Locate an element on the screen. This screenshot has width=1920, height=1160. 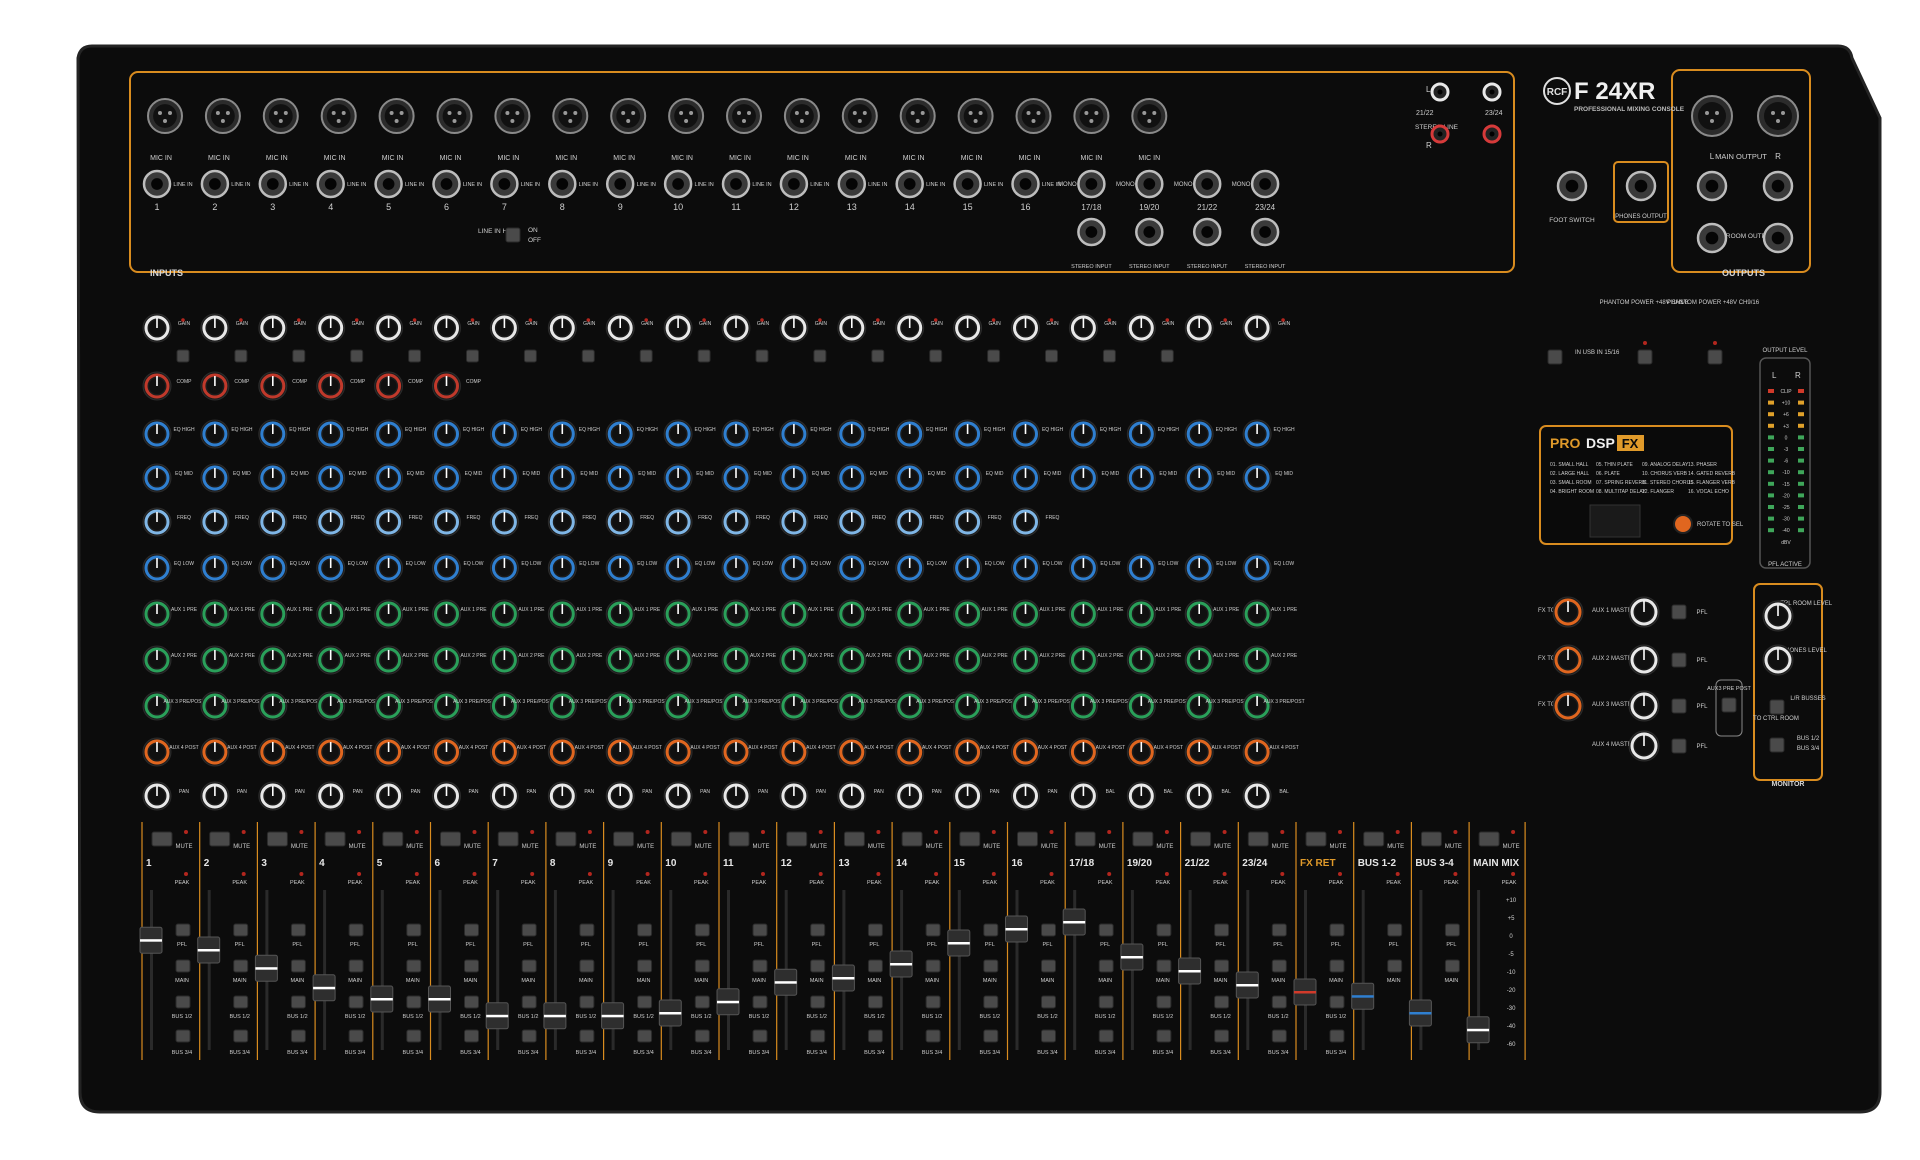
channel-knob-r4-c5 is located at coordinates (389, 522).